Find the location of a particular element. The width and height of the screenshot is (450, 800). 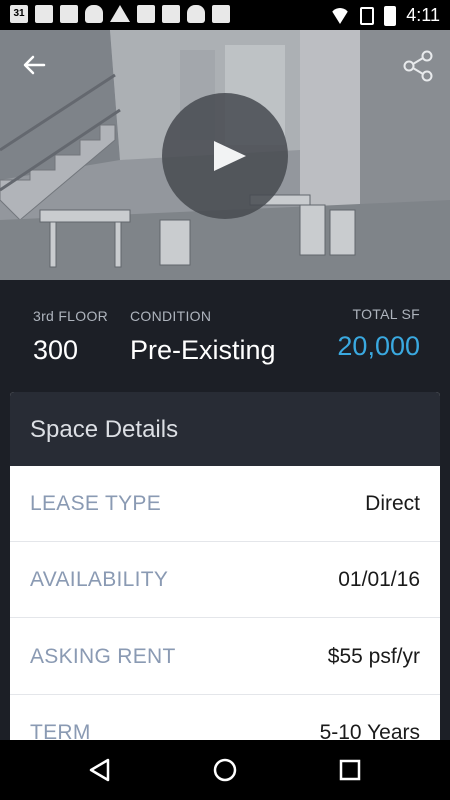

condition-label: CONDITION is located at coordinates (171, 316).